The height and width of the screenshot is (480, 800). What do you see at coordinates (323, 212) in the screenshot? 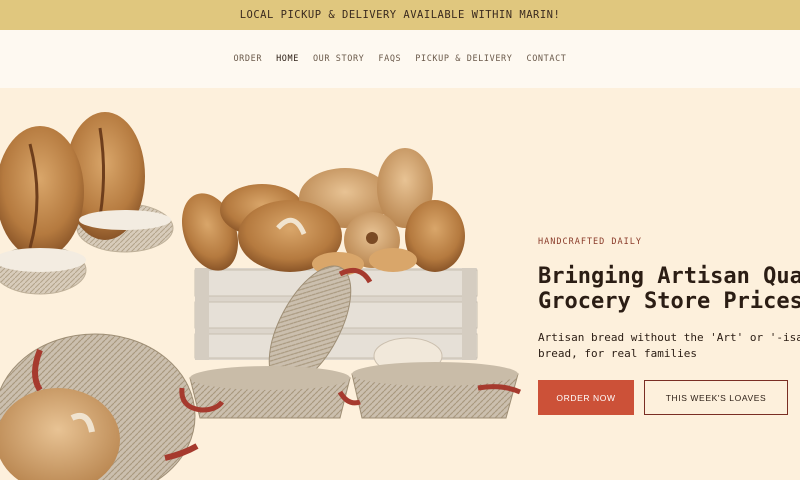
I see `crate-bread-pile` at bounding box center [323, 212].